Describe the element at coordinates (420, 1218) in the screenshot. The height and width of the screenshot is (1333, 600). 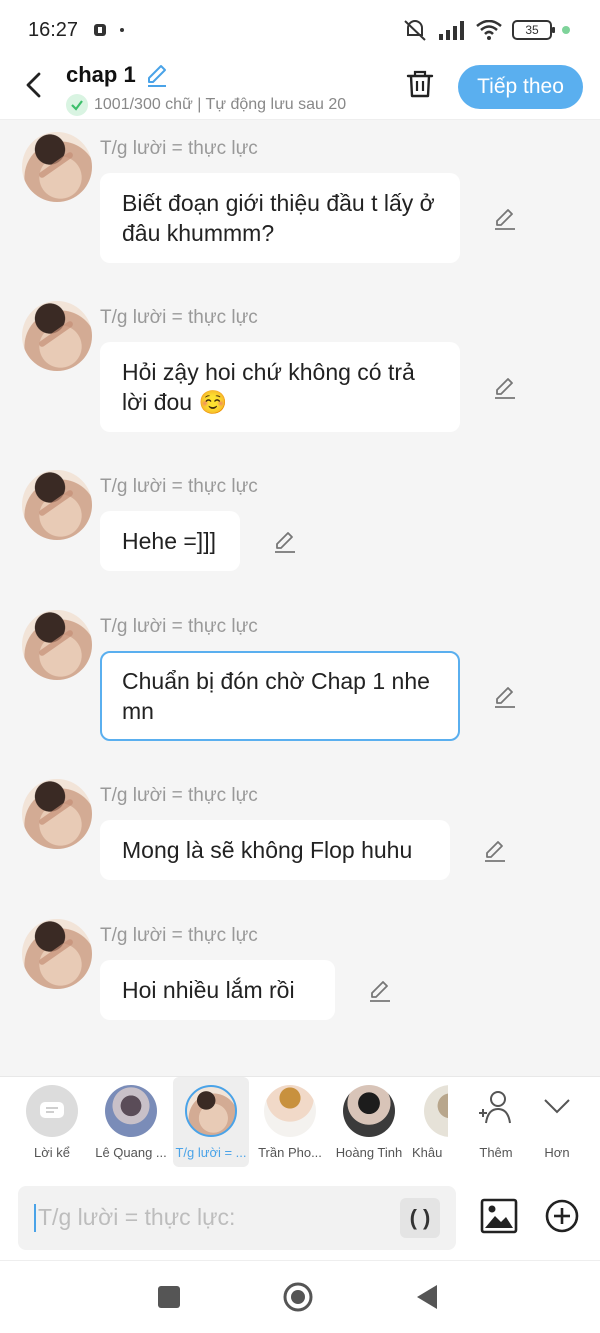
I see `parentheses-button: ( )` at that location.